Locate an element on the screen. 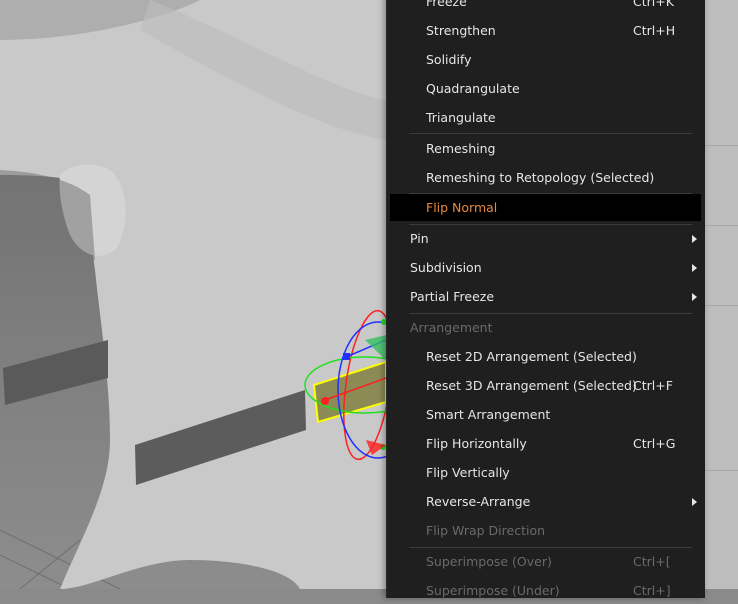 This screenshot has width=738, height=604. menu-item-superimpose-under: Superimpose (Under) Ctrl+] is located at coordinates (546, 590).